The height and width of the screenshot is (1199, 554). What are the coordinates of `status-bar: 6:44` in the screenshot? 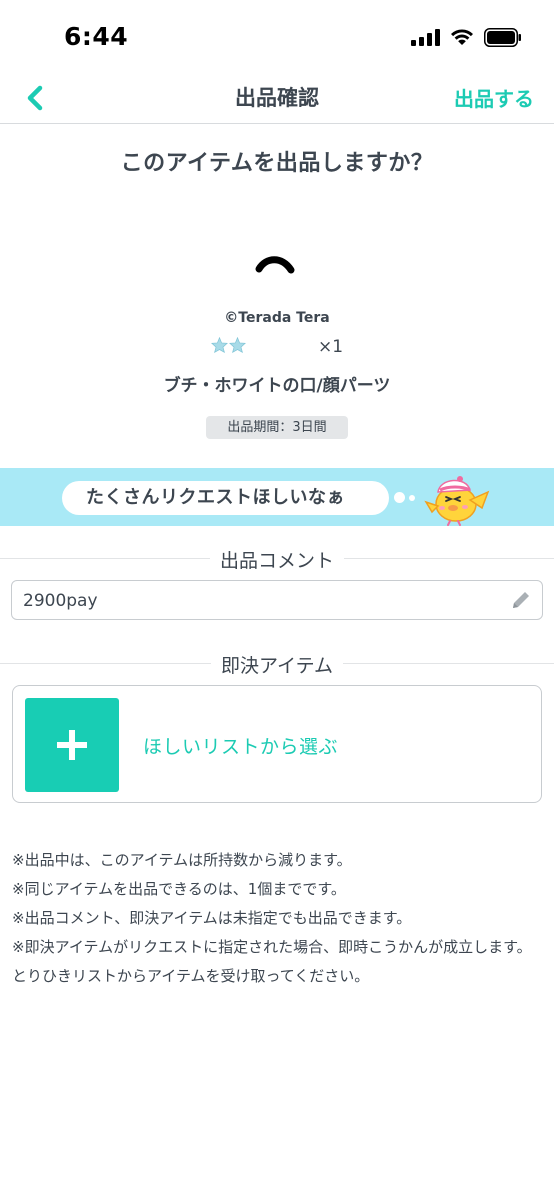 It's located at (277, 37).